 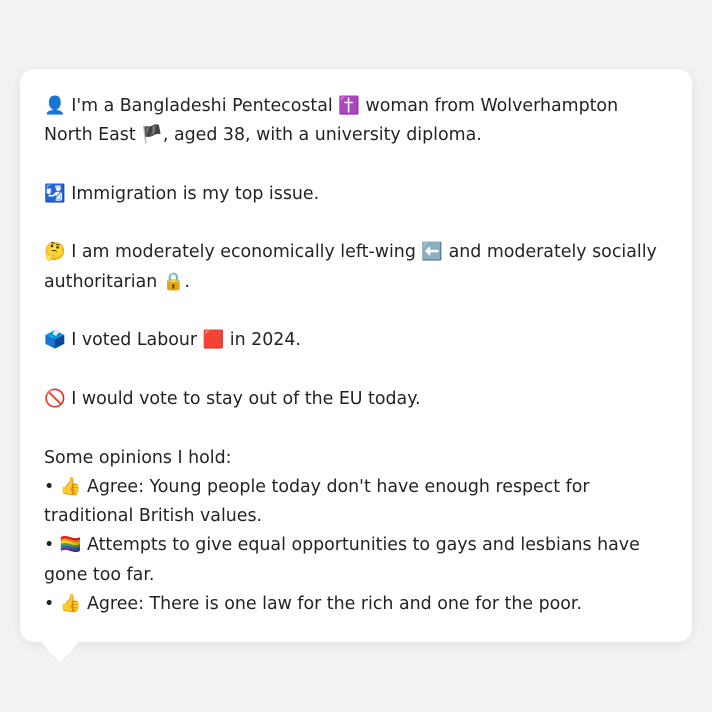 I want to click on ideology-text-1: I am moderately economically left-wing, so click(x=243, y=252).